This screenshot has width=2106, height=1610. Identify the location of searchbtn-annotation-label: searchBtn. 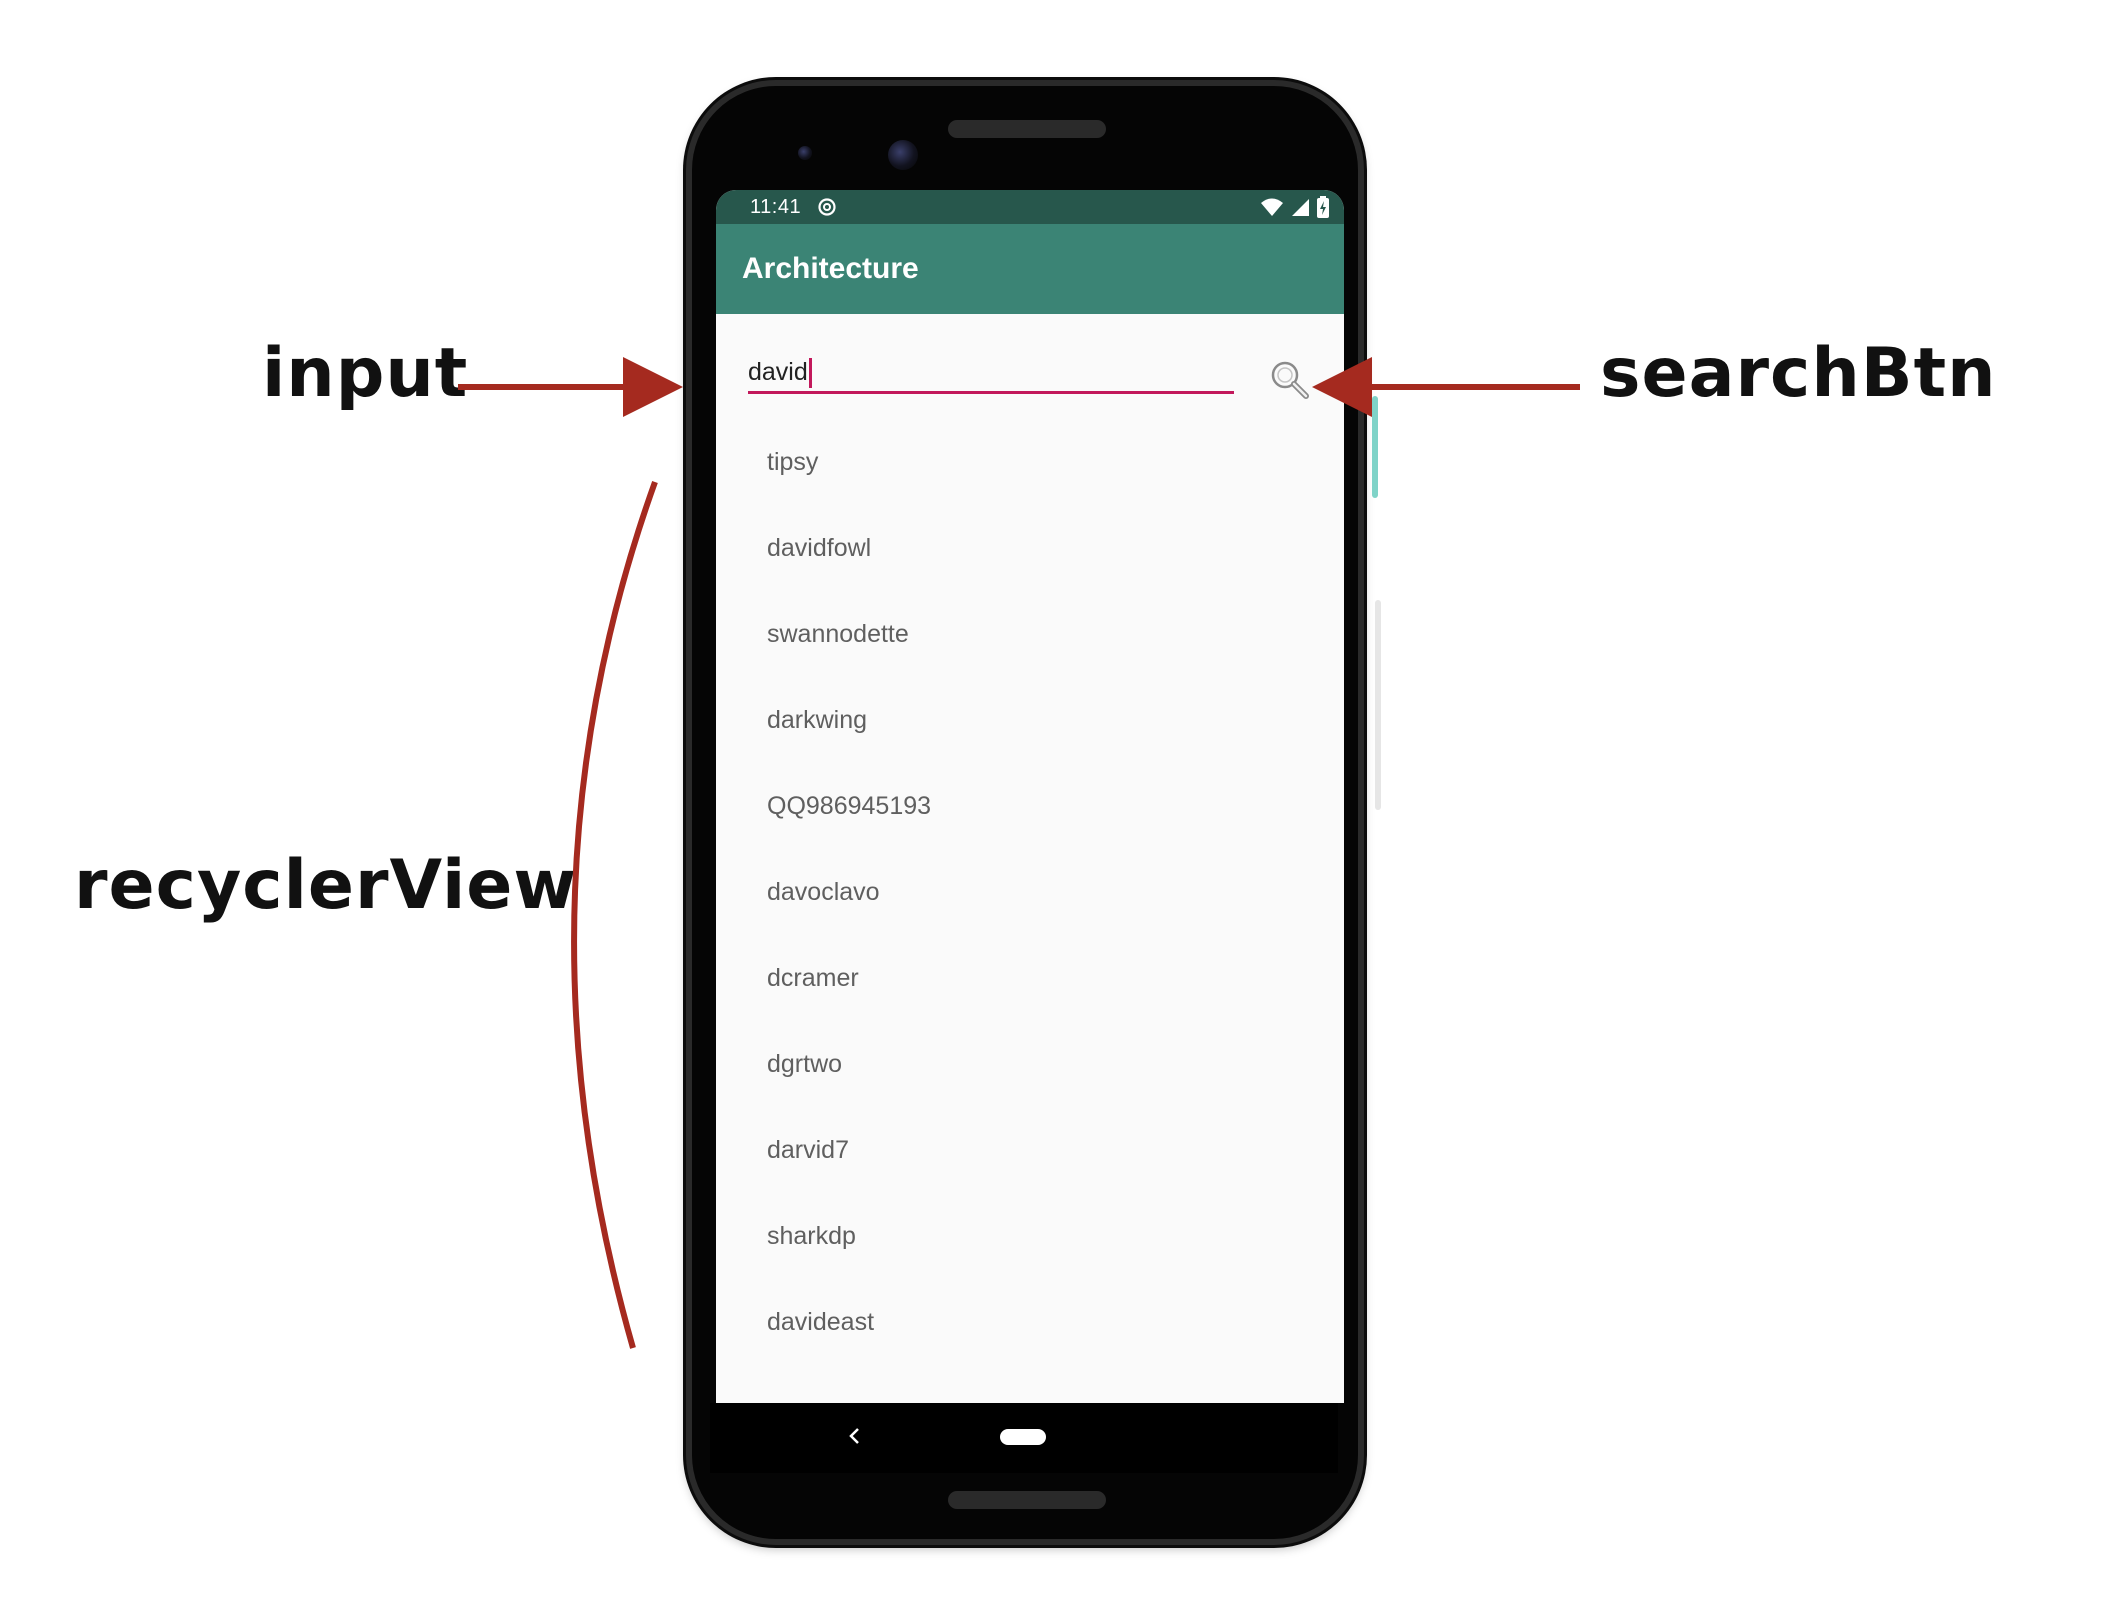
(1798, 373).